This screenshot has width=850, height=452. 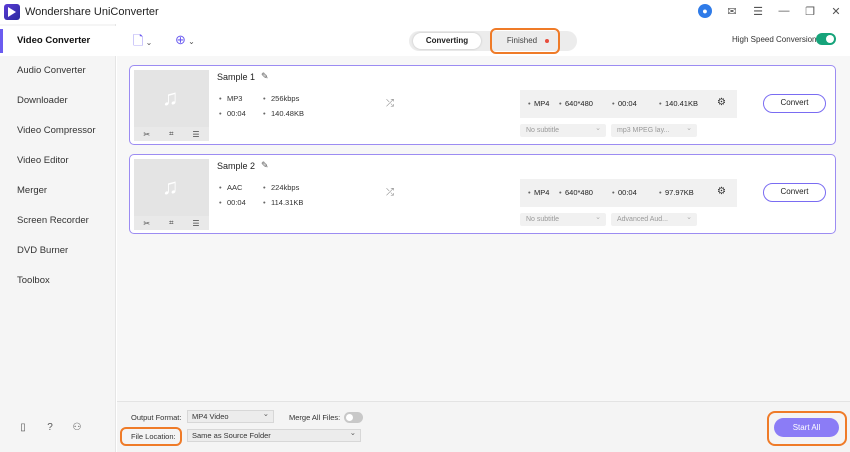 I want to click on book-icon: ▯, so click(x=23, y=428).